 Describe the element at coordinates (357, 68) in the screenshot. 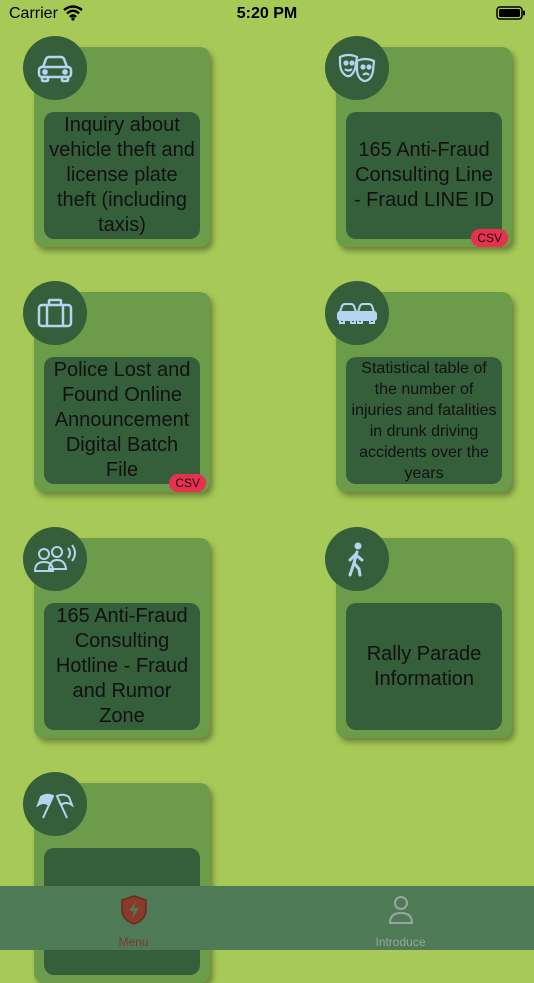

I see `theater-masks-icon` at that location.